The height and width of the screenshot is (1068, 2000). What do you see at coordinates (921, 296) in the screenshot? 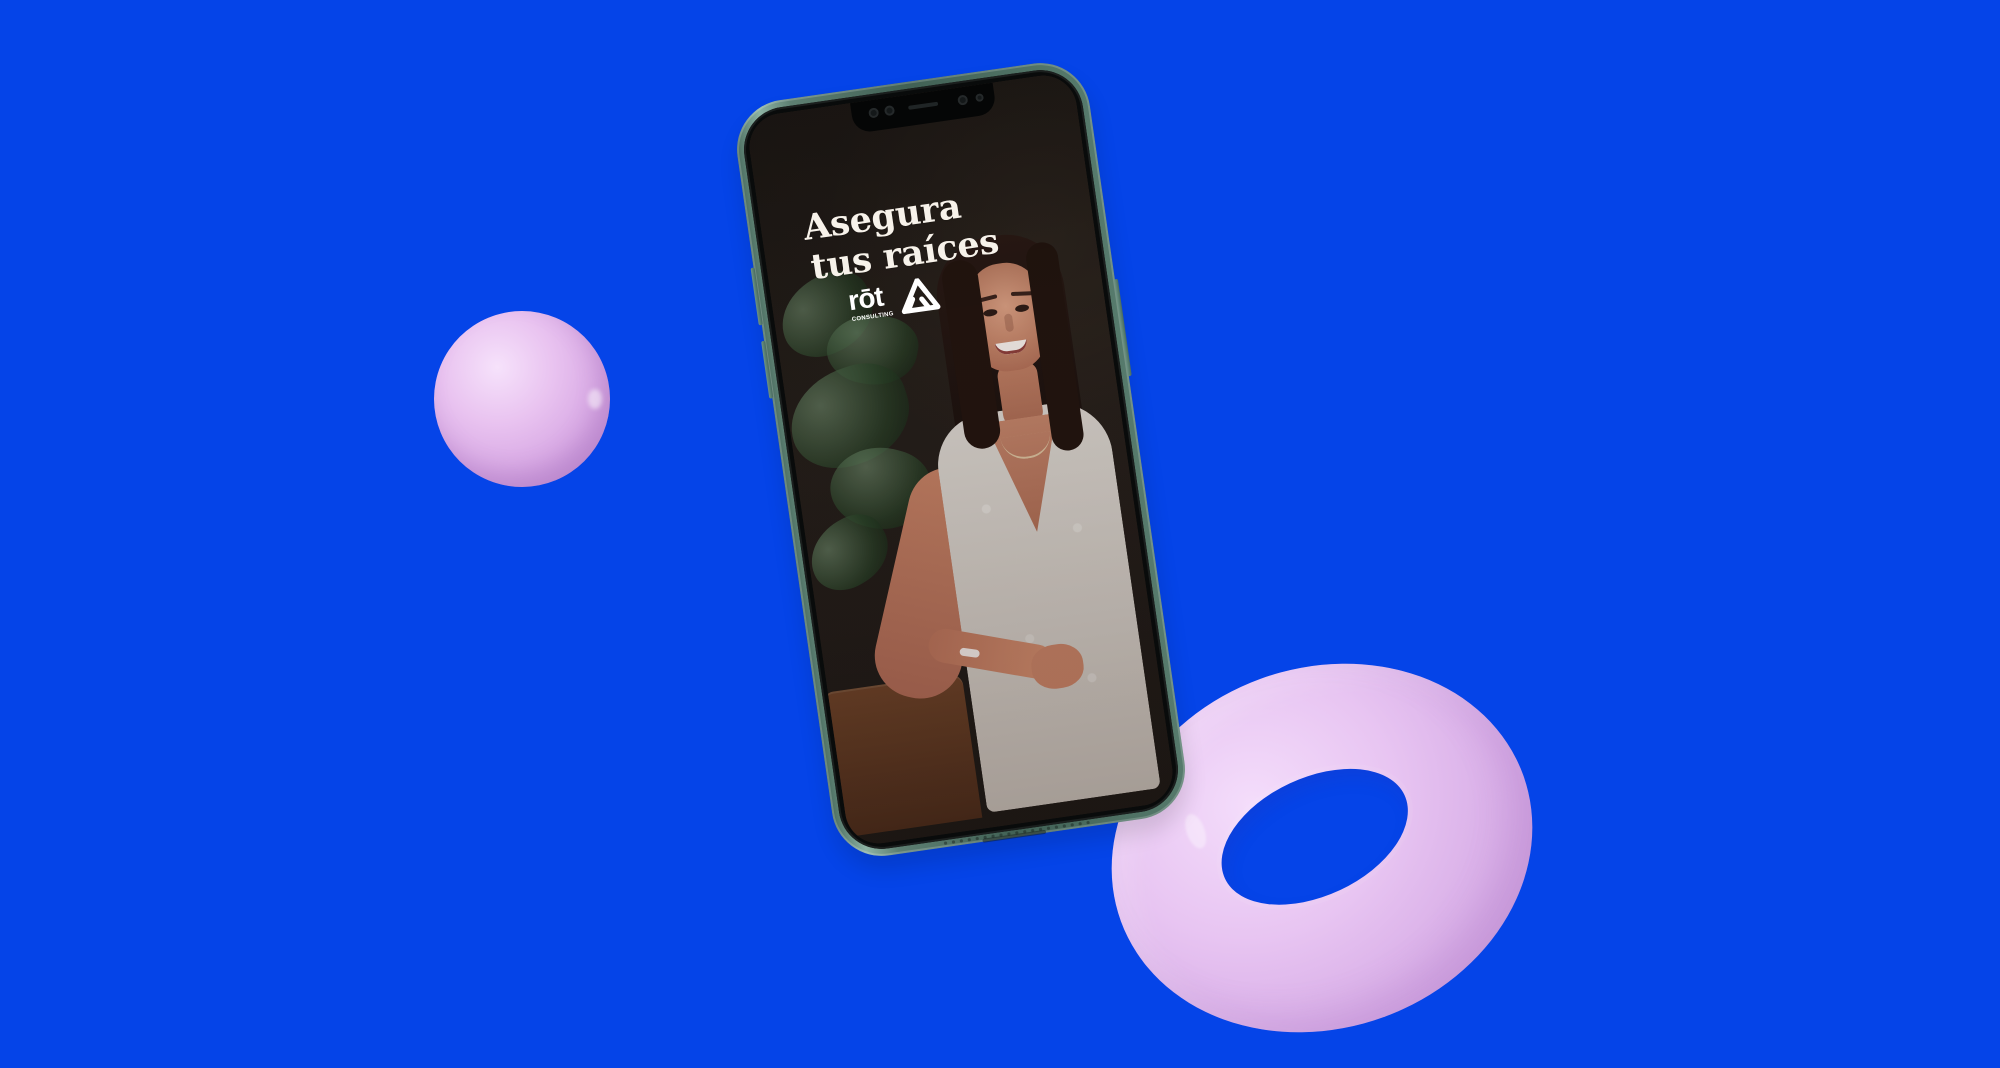
I see `triangle-logo-icon` at bounding box center [921, 296].